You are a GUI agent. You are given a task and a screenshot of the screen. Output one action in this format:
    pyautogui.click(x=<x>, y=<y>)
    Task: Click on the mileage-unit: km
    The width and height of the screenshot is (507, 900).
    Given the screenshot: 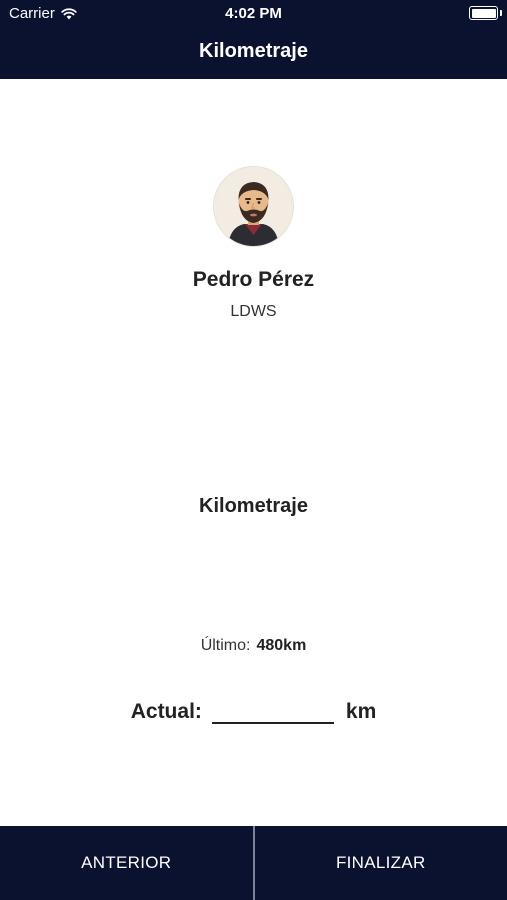 What is the action you would take?
    pyautogui.click(x=361, y=711)
    